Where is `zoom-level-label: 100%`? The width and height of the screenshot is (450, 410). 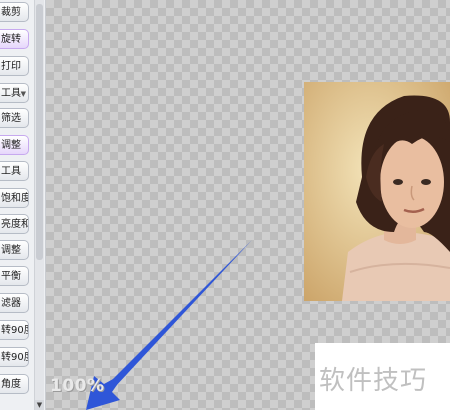
zoom-level-label: 100% is located at coordinates (77, 386).